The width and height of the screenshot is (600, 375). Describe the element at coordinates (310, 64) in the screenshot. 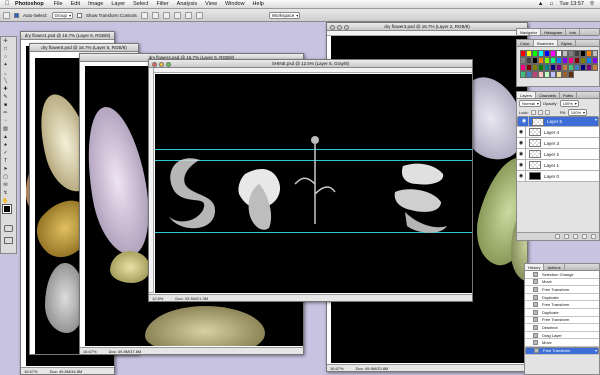

I see `window-titlebar: SHINE.psd @ 12.5% (Layer 5, Gray/8)` at that location.